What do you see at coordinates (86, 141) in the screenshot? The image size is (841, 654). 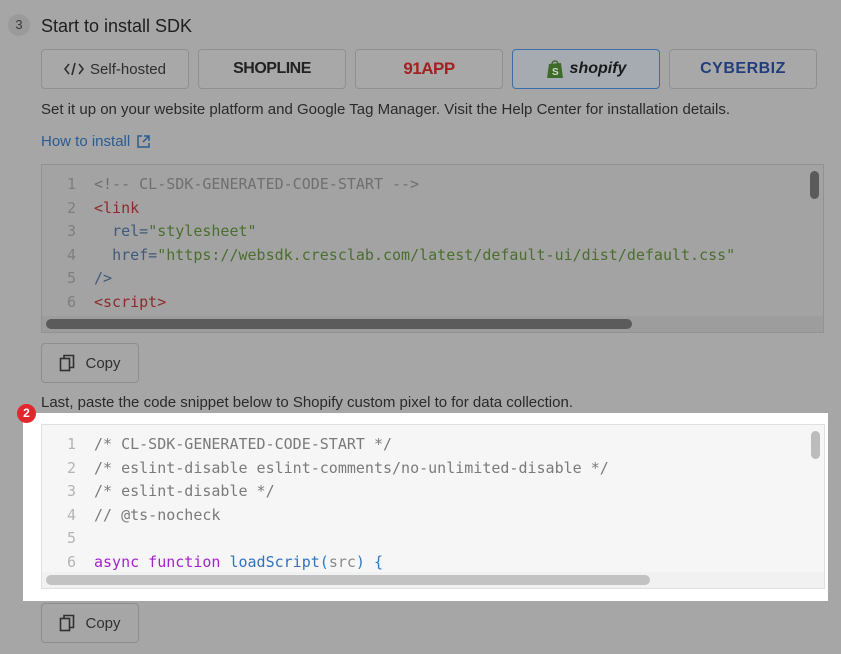 I see `how-to-install-label: How to install` at bounding box center [86, 141].